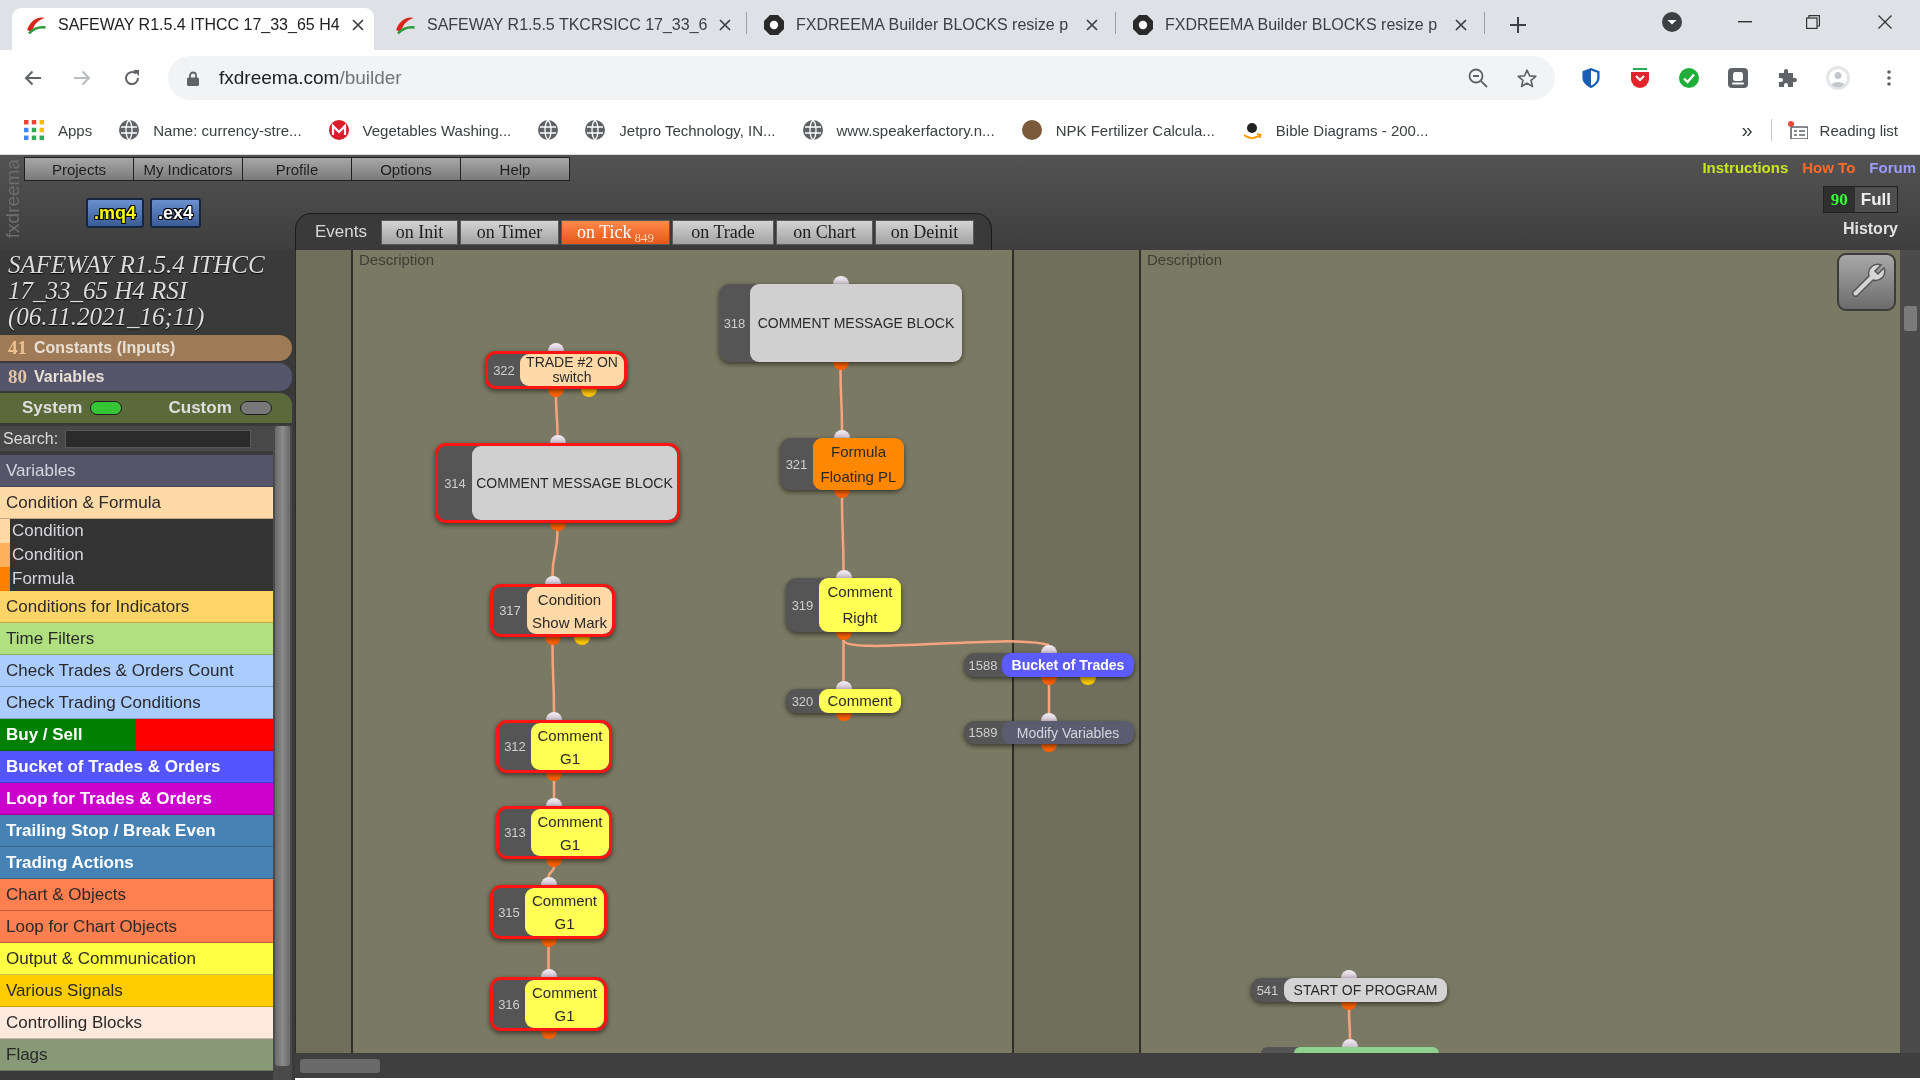  I want to click on flow-block: 1589 Modify Variables, so click(1049, 732).